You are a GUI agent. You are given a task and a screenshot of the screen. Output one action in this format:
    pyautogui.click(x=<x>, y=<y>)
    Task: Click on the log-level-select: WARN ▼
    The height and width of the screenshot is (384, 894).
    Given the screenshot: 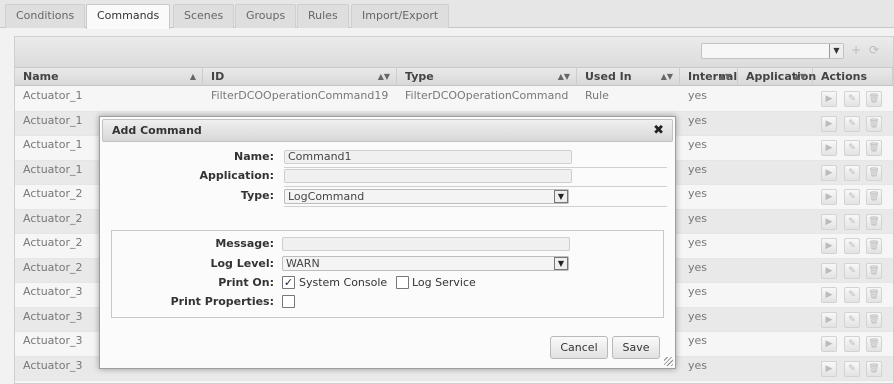 What is the action you would take?
    pyautogui.click(x=425, y=263)
    